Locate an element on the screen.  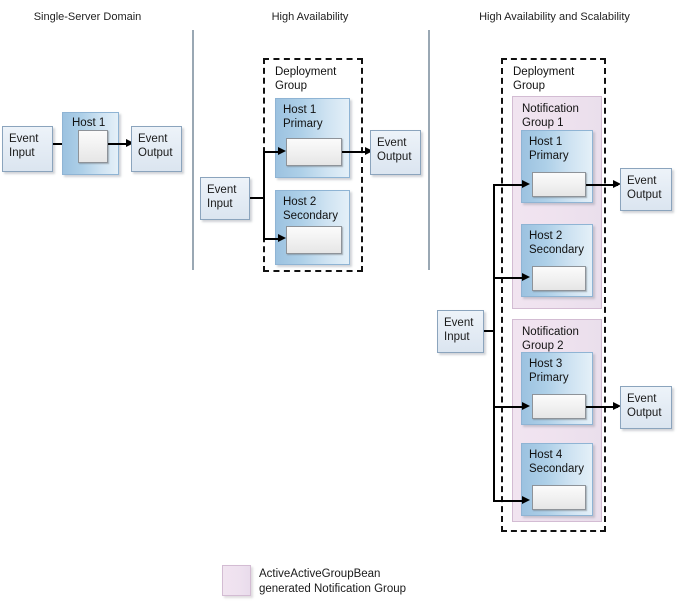
legend-swatch-notification-group is located at coordinates (236, 580).